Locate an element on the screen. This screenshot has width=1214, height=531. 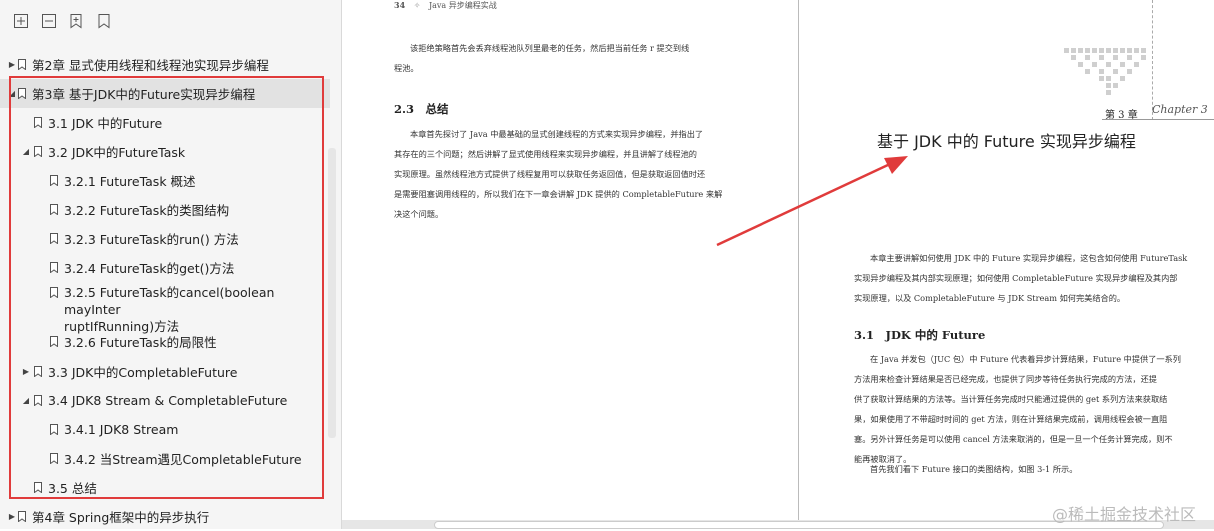
bookmark-label: 第2章 显式使用线程和线程池实现异步编程 is located at coordinates (150, 65).